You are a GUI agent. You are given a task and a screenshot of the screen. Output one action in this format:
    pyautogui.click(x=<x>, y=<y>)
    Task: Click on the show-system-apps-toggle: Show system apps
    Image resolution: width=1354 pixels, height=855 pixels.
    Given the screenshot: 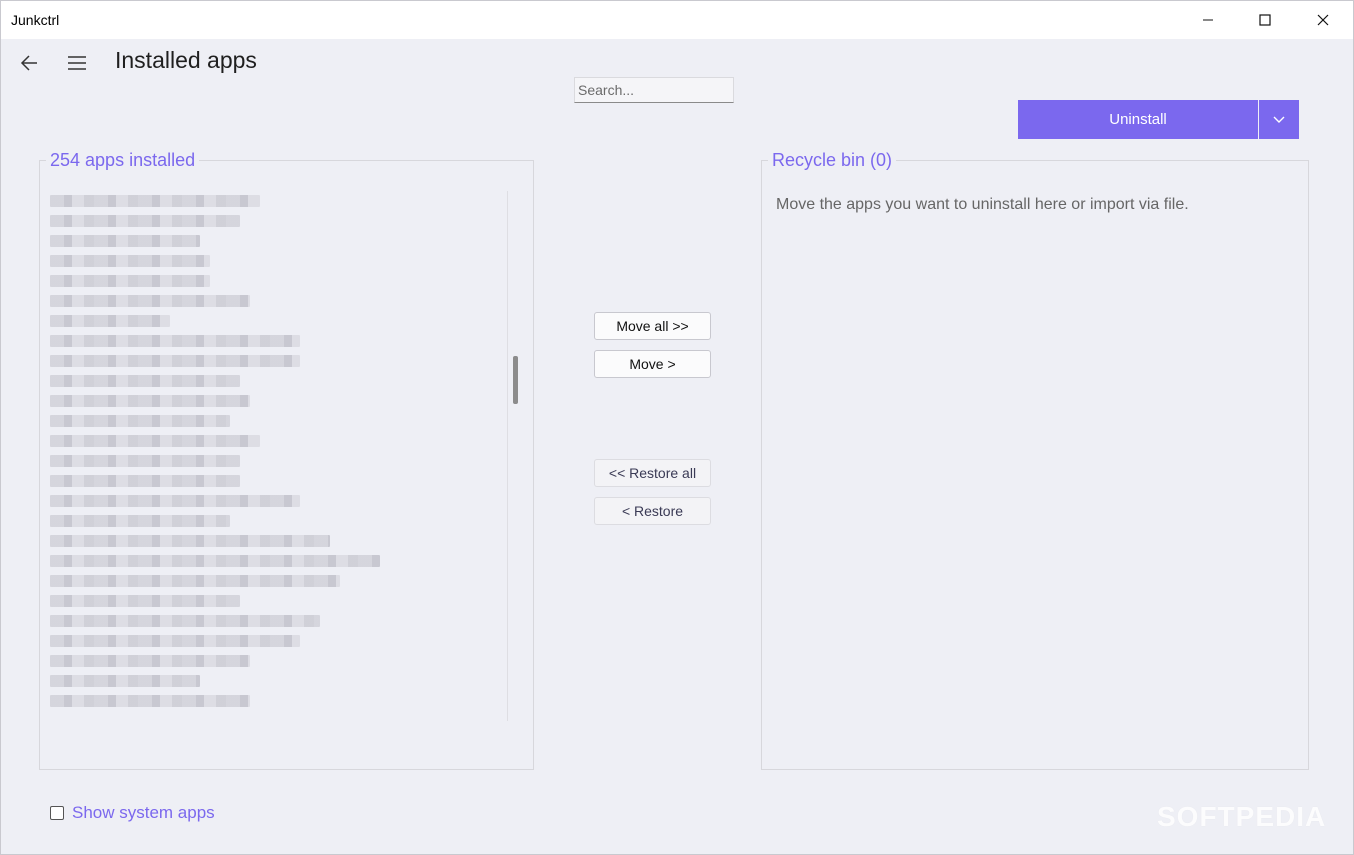 What is the action you would take?
    pyautogui.click(x=132, y=813)
    